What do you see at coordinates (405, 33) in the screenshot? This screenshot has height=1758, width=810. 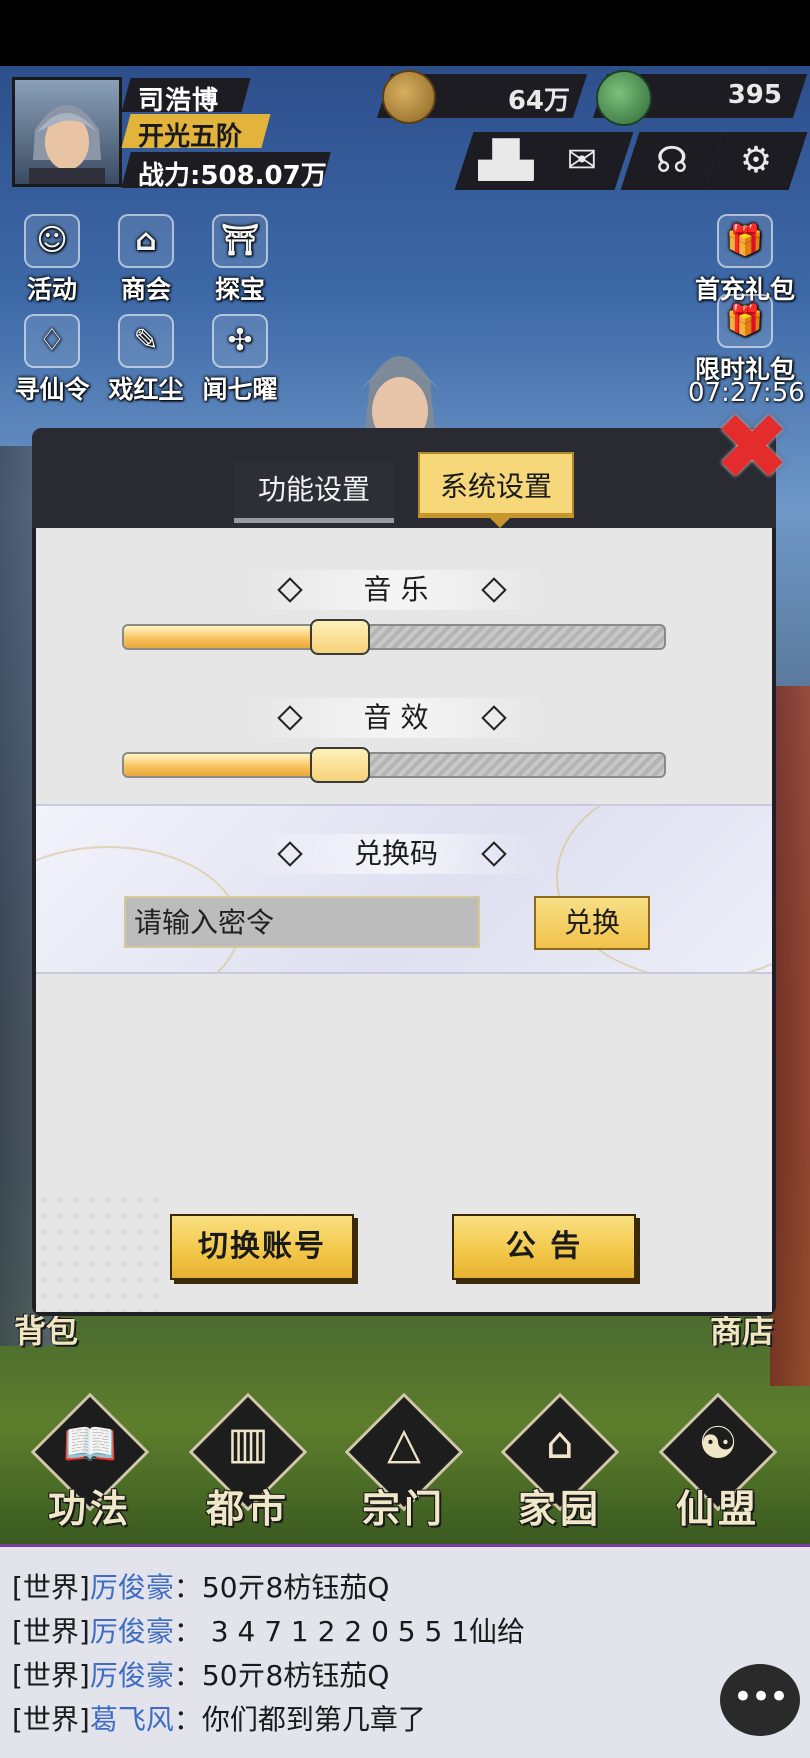 I see `status-bar-area` at bounding box center [405, 33].